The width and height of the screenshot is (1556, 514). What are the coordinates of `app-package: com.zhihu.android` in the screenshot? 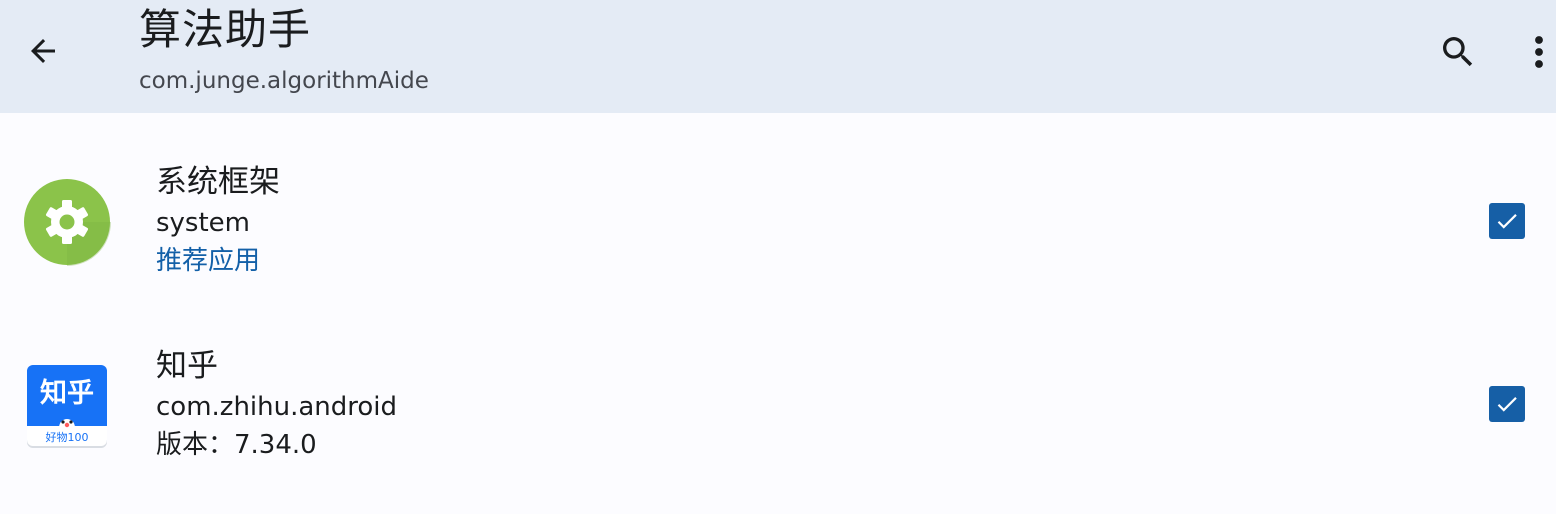 It's located at (277, 407).